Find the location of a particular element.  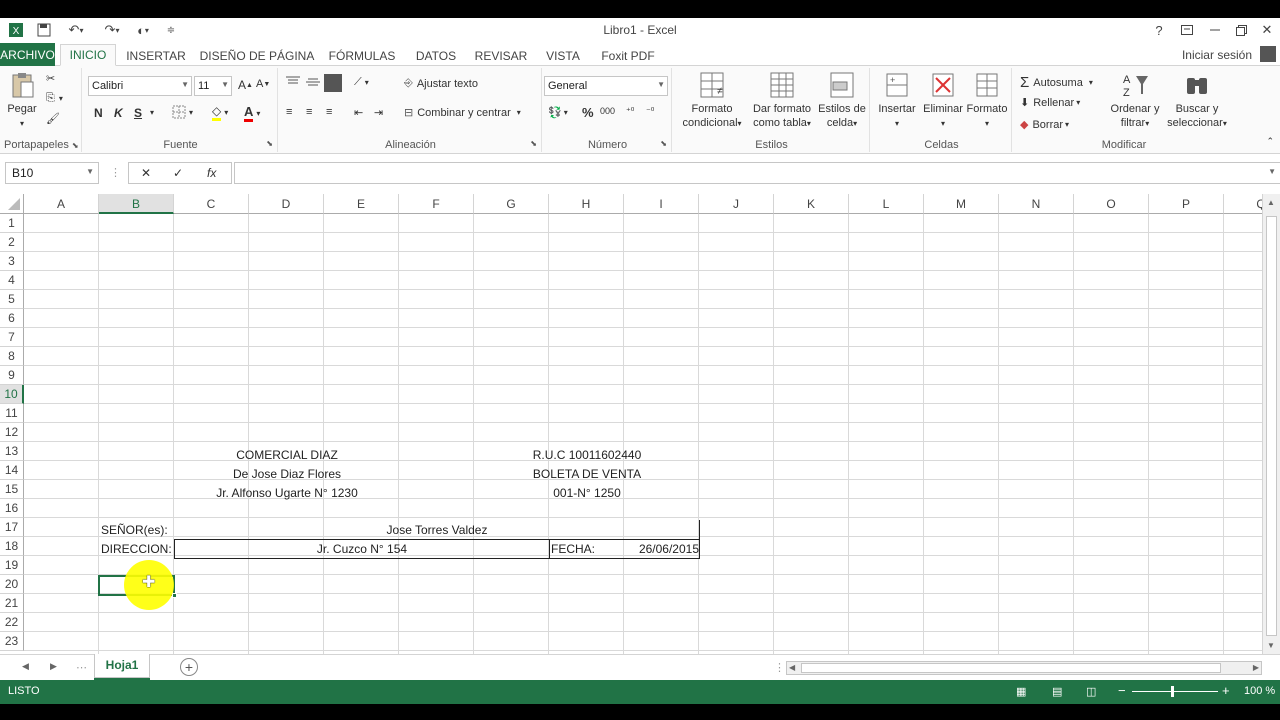

column-header-g: G is located at coordinates (511, 204).